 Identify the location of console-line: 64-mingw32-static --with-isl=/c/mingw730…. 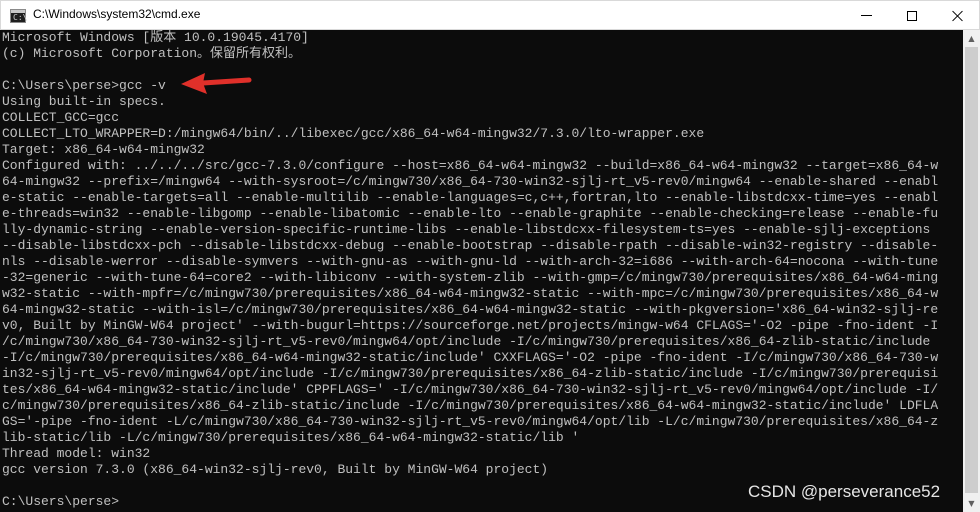
(470, 309).